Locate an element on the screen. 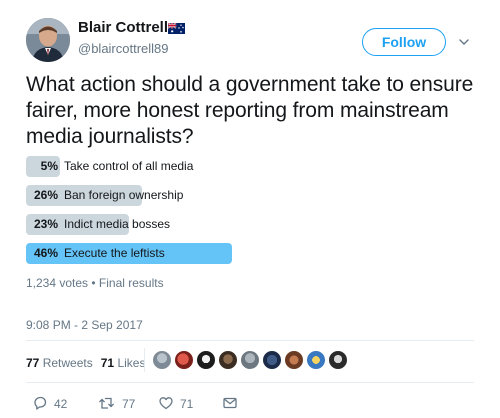  reply-count: 42 is located at coordinates (61, 404).